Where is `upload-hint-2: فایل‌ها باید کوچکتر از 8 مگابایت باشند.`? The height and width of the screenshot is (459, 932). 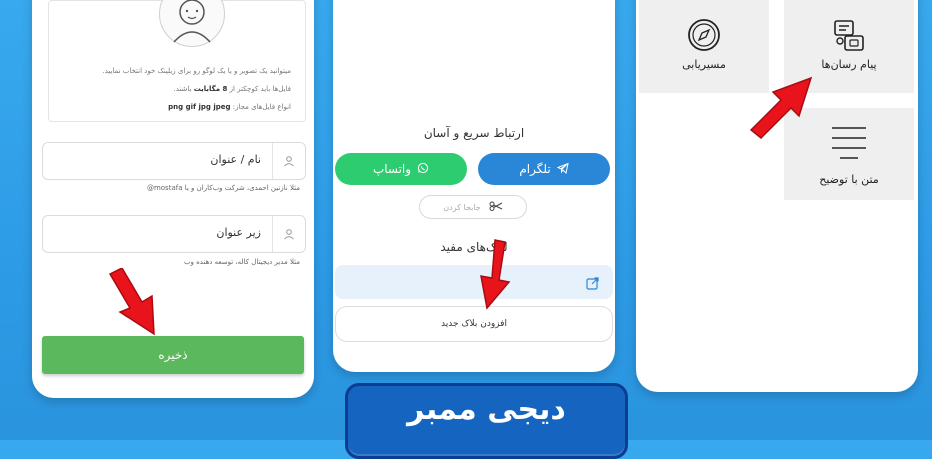 upload-hint-2: فایل‌ها باید کوچکتر از 8 مگابایت باشند. is located at coordinates (232, 89).